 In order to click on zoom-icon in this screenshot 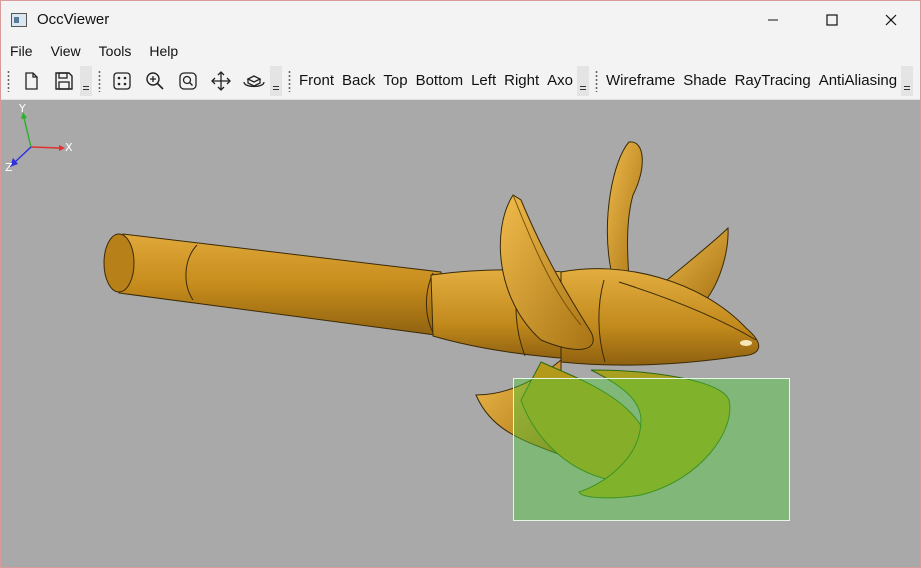, I will do `click(154, 81)`.